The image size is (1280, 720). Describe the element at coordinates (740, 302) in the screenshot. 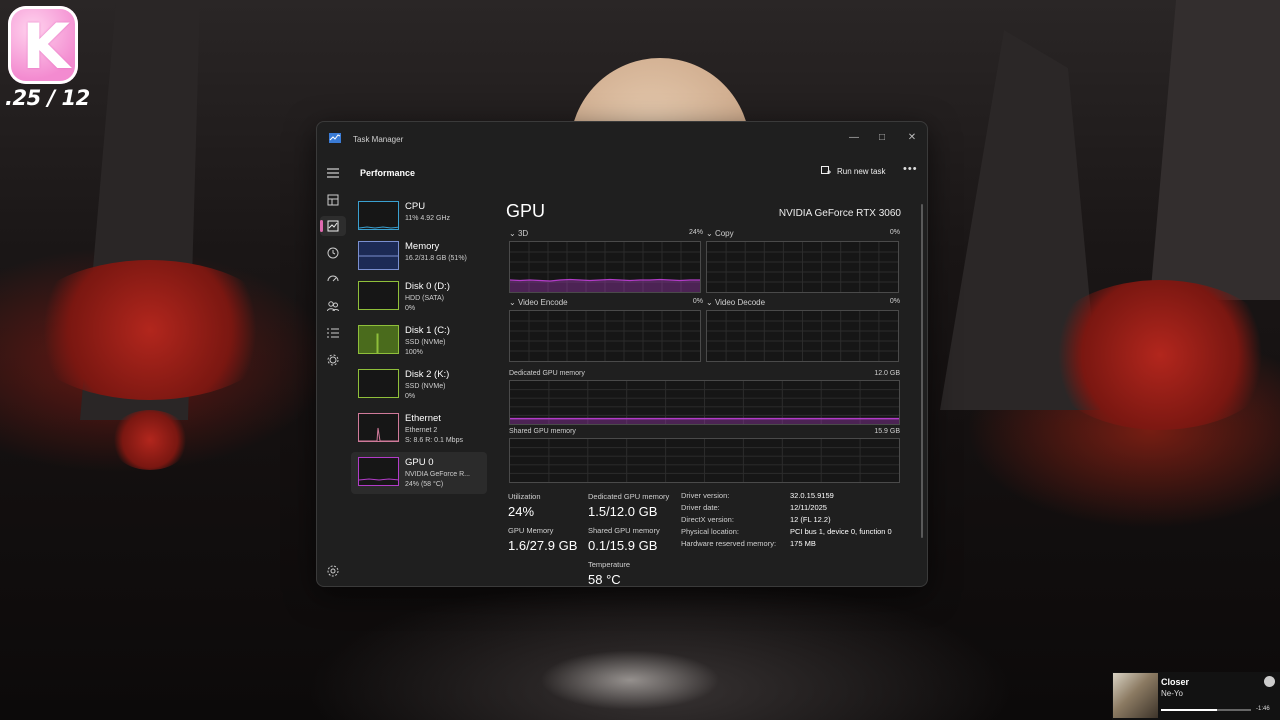

I see `engine-decode-label: Video Decode` at that location.